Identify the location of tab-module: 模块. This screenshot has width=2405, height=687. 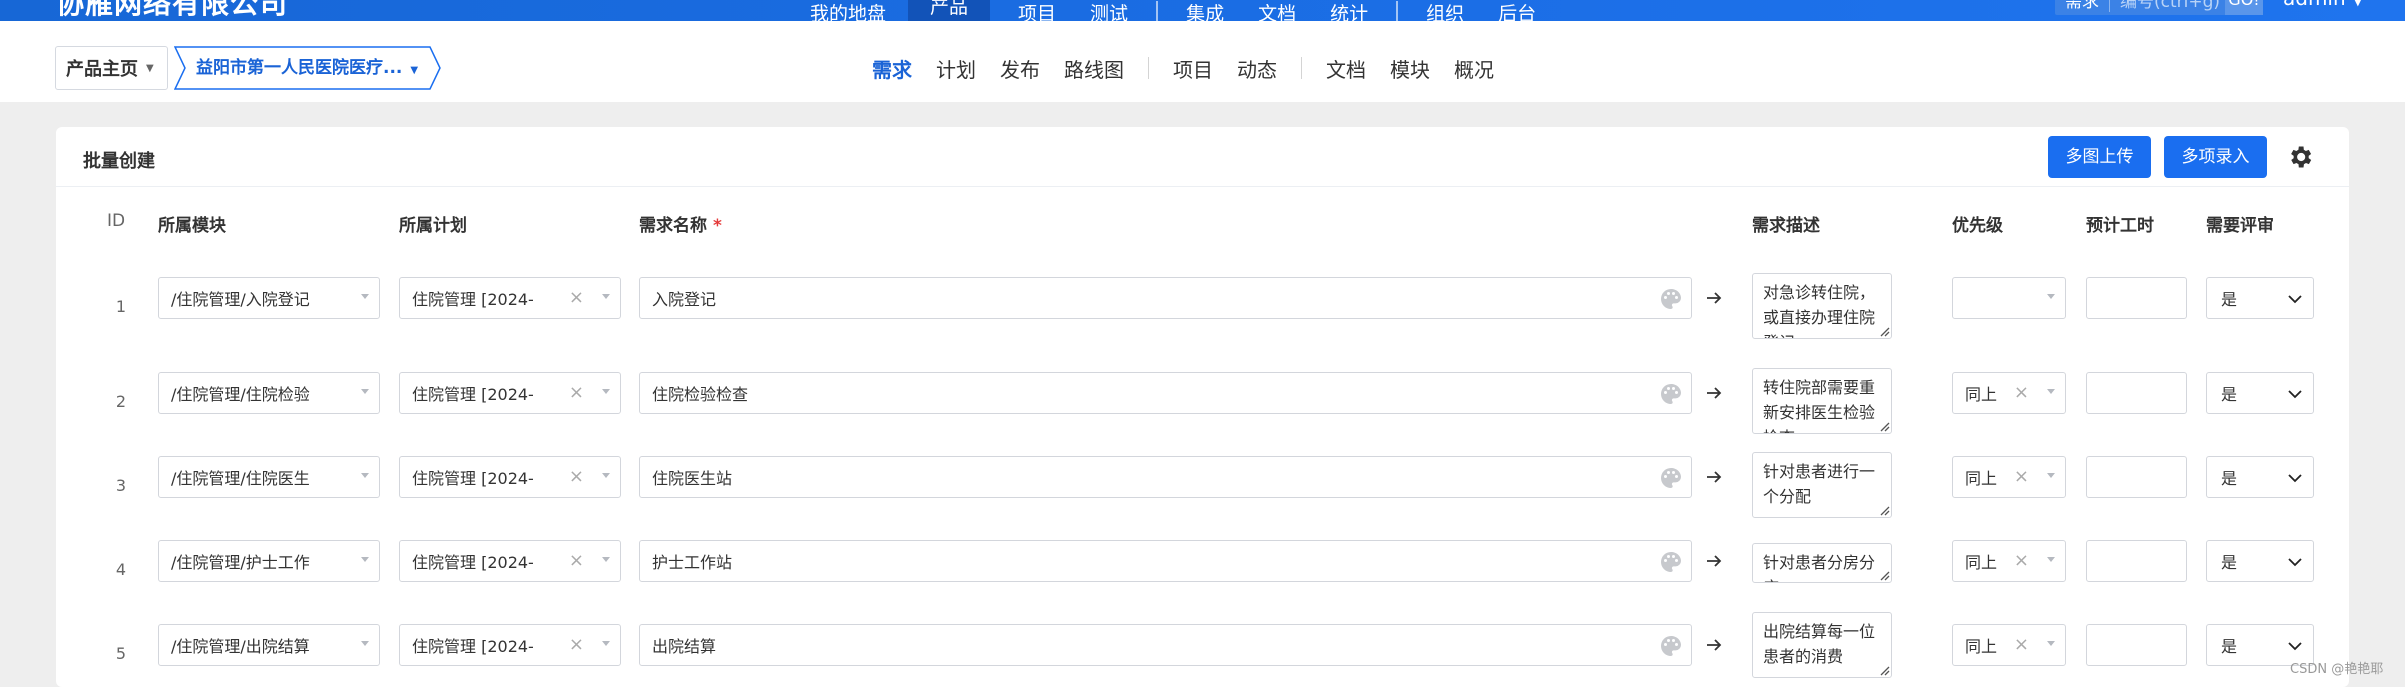
(1410, 68).